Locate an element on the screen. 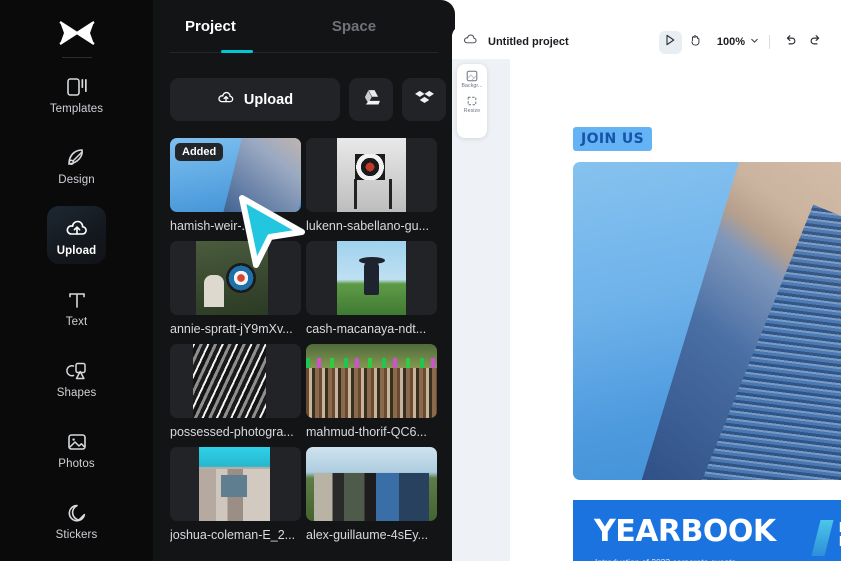 The image size is (841, 561). editor-tools: 100% is located at coordinates (742, 42).